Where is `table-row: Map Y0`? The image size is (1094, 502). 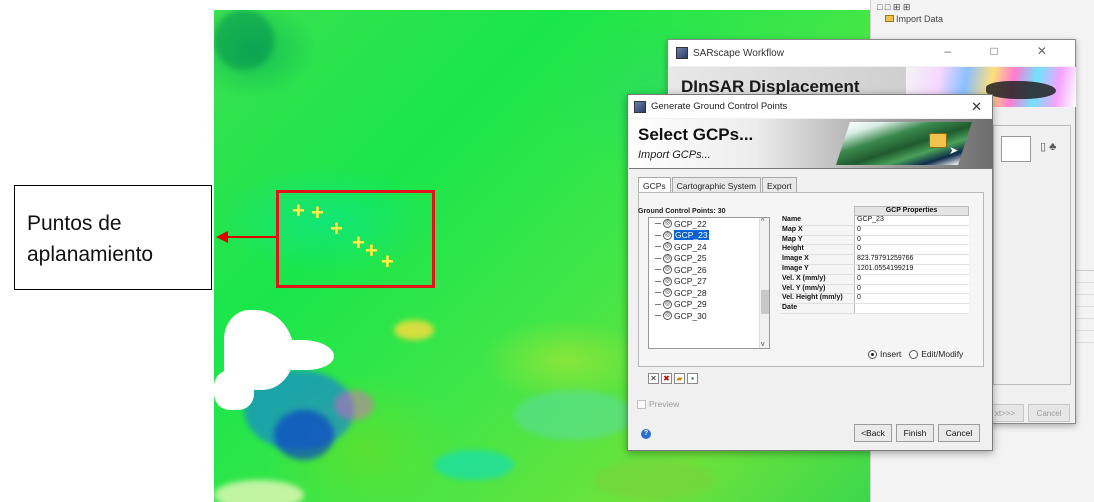
table-row: Map Y0 is located at coordinates (874, 240).